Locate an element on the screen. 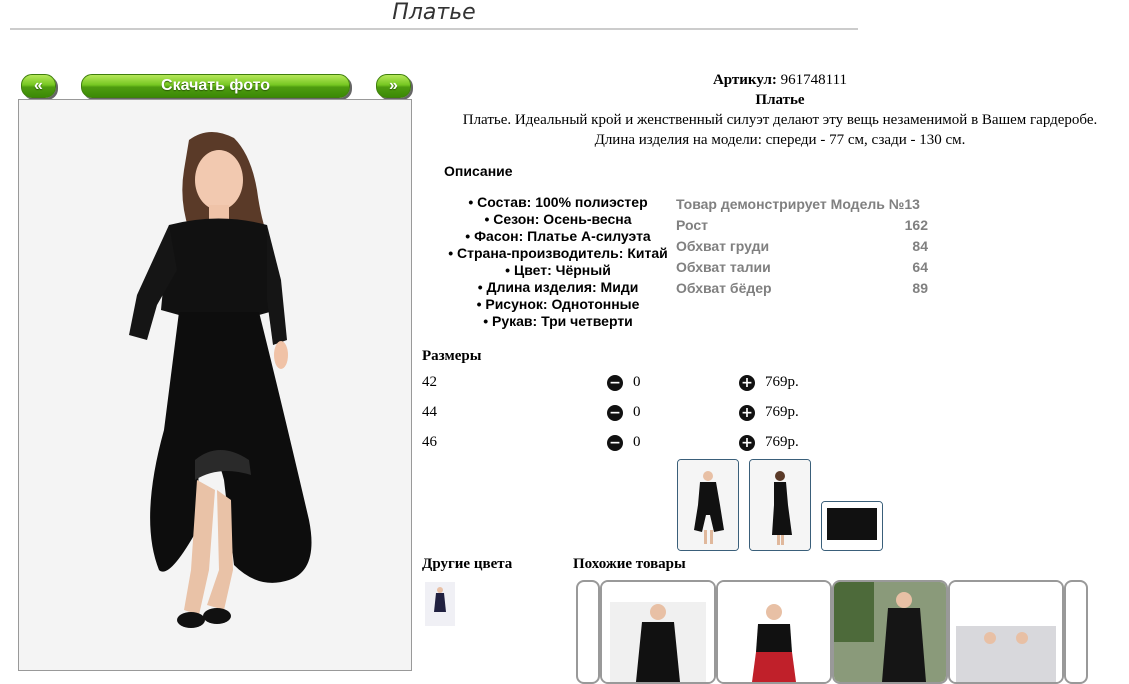 The image size is (1129, 684). other-colors-heading: Другие цвета is located at coordinates (467, 564).